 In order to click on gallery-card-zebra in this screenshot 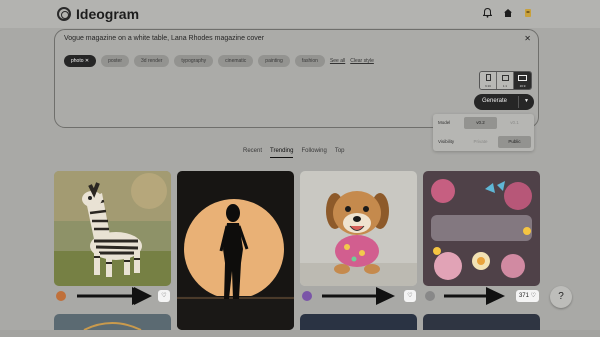, I will do `click(112, 228)`.